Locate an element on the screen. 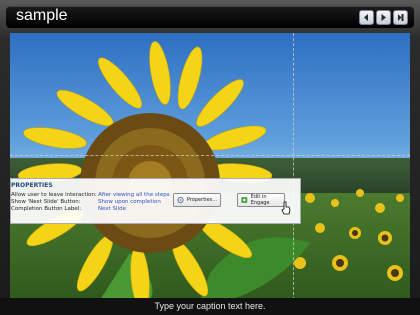 This screenshot has width=420, height=315. prev-icon is located at coordinates (366, 17).